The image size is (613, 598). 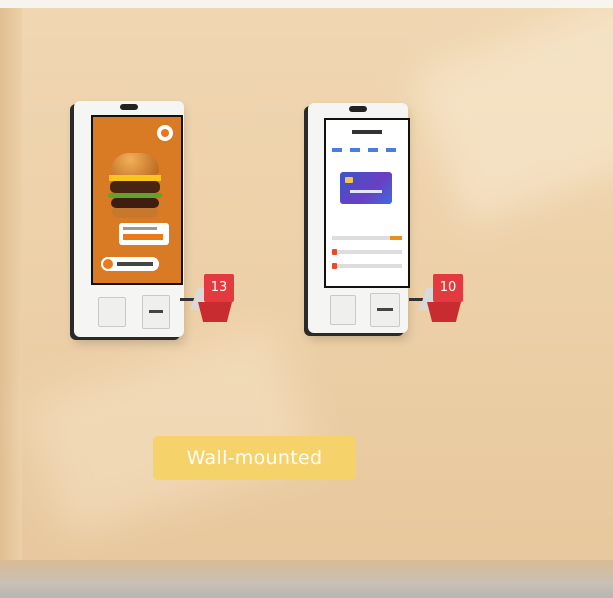 I want to click on light-reflection, so click(x=512, y=113).